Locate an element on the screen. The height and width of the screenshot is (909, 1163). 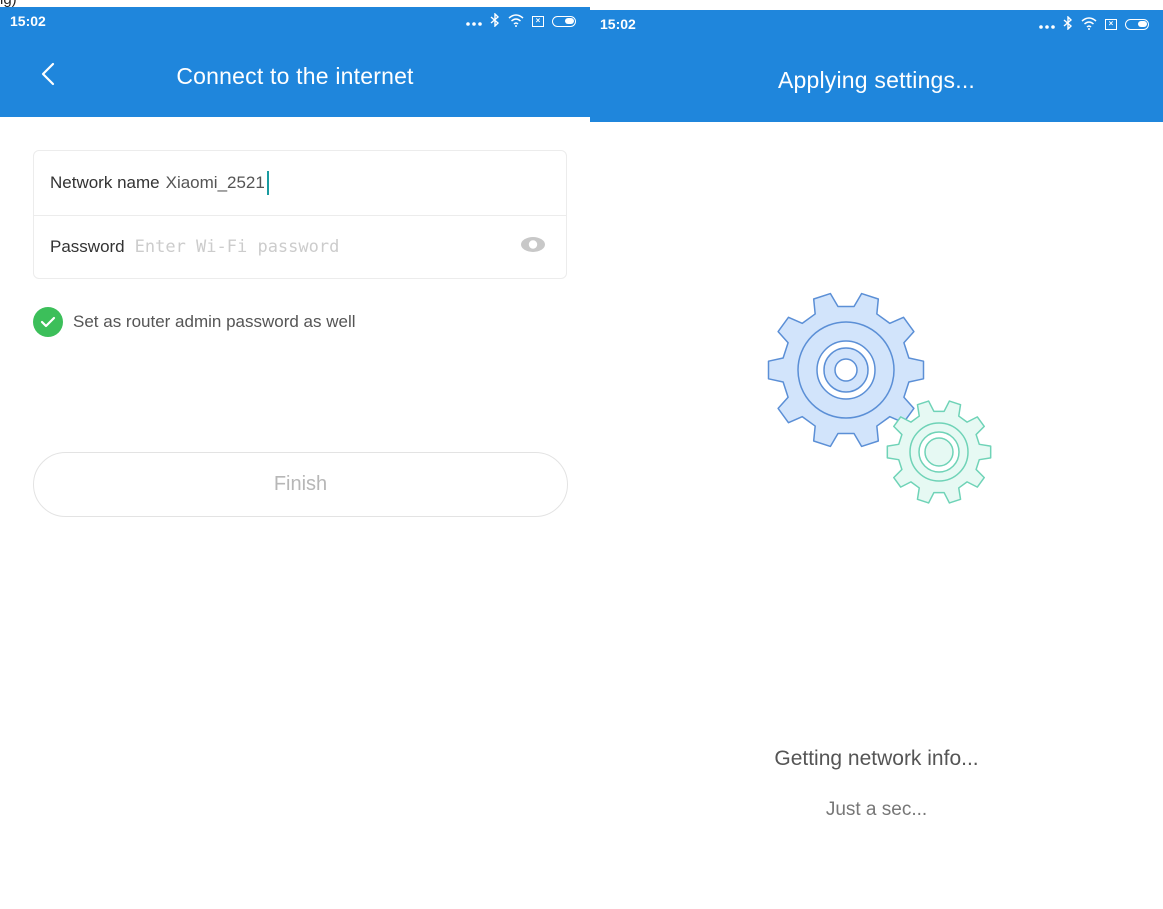
text-cursor is located at coordinates (267, 183).